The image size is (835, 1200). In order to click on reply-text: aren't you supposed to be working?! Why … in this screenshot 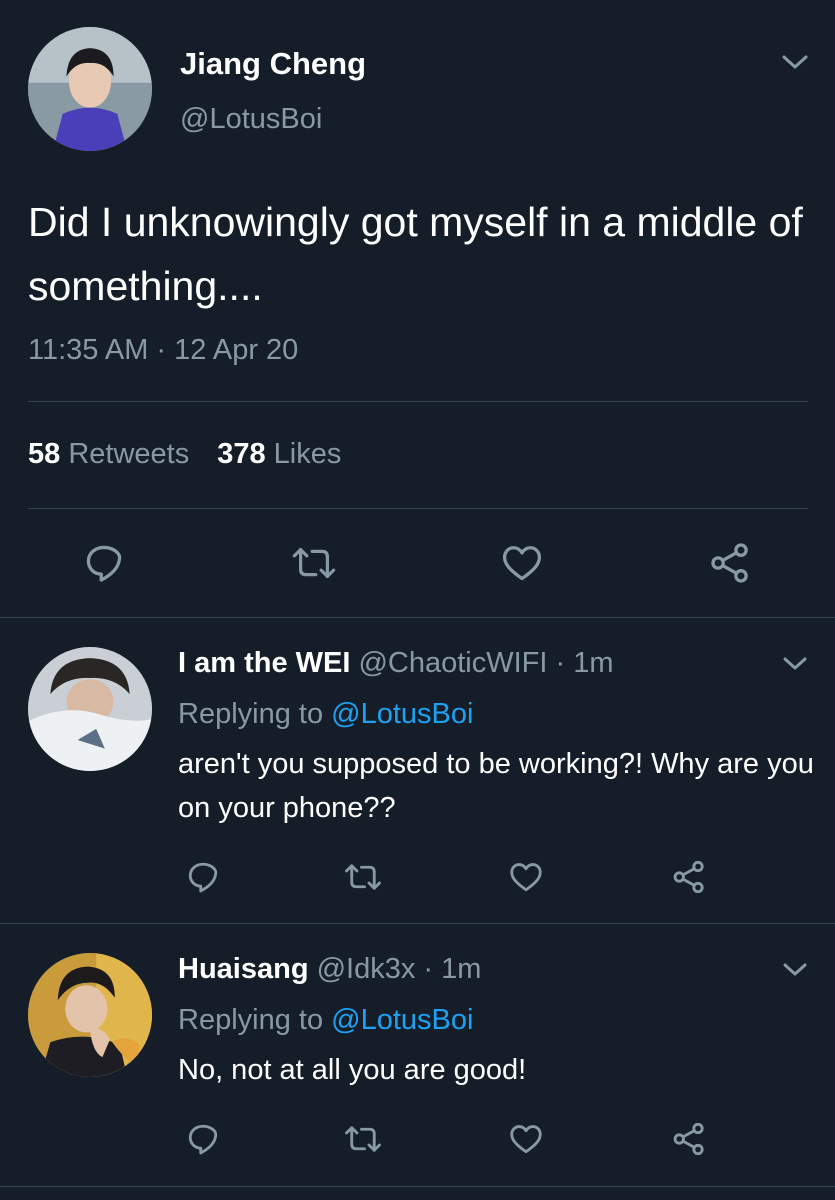, I will do `click(496, 786)`.